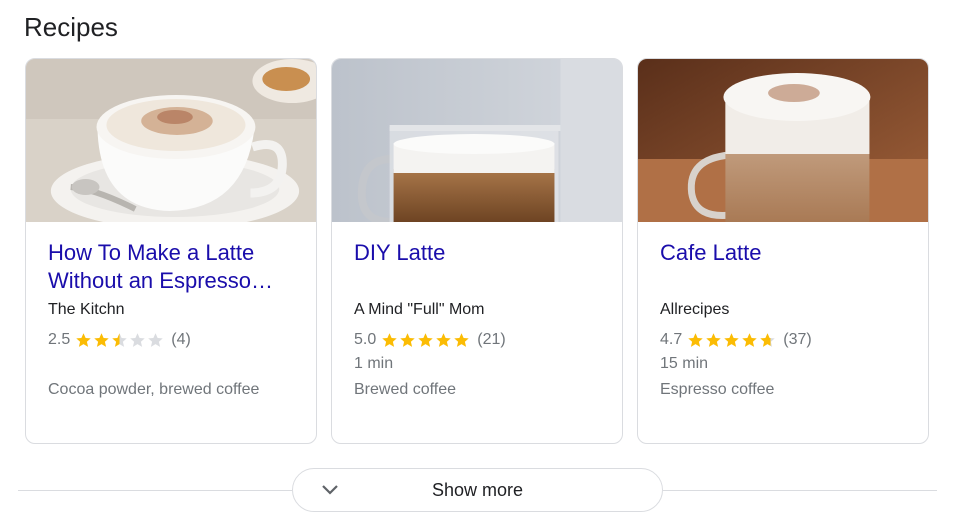 The image size is (960, 530). I want to click on rating-row: 5.0 (21), so click(430, 340).